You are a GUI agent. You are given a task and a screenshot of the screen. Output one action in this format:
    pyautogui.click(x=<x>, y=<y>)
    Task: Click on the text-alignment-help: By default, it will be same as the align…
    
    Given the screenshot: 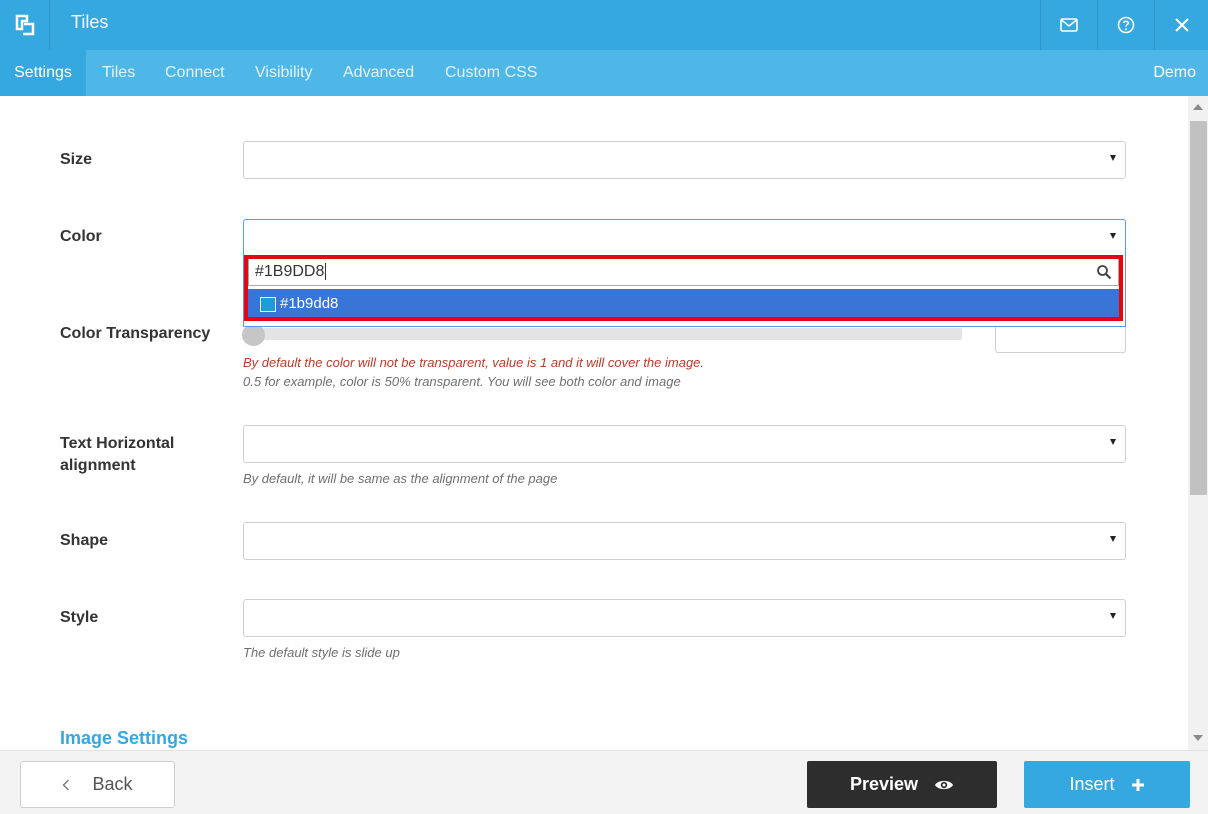 What is the action you would take?
    pyautogui.click(x=400, y=478)
    